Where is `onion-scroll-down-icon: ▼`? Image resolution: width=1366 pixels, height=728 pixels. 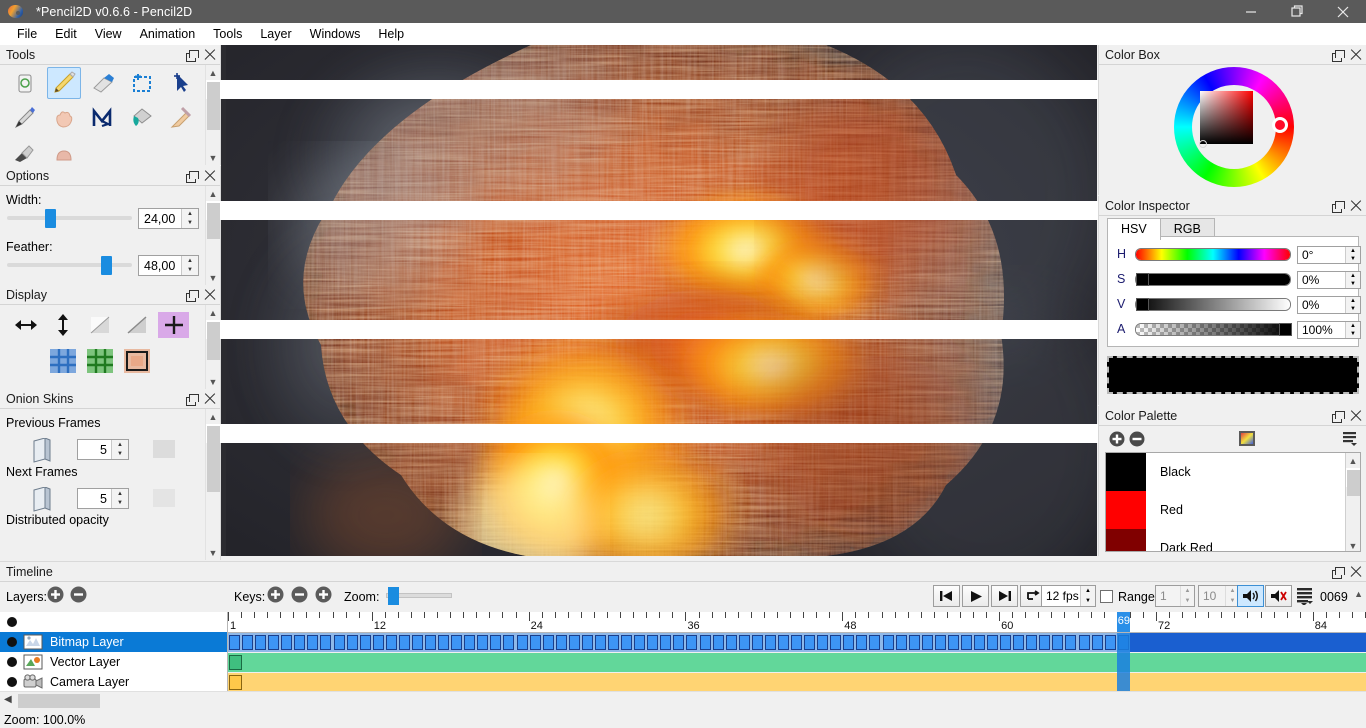
onion-scroll-down-icon: ▼ is located at coordinates (213, 552).